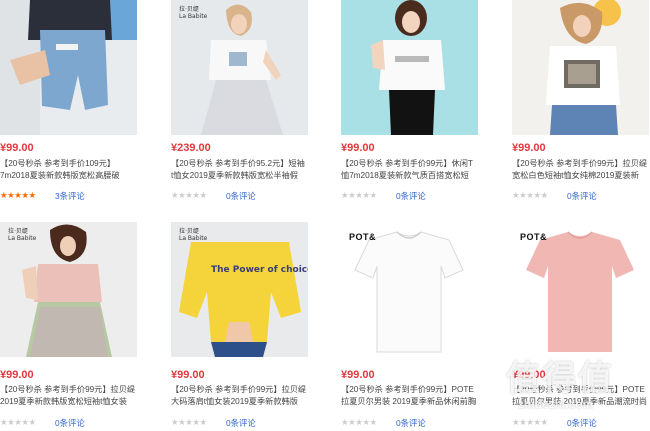 Image resolution: width=650 pixels, height=431 pixels. Describe the element at coordinates (239, 402) in the screenshot. I see `product-title-line: 大码落肩t恤女装2019夏季新款韩版` at that location.